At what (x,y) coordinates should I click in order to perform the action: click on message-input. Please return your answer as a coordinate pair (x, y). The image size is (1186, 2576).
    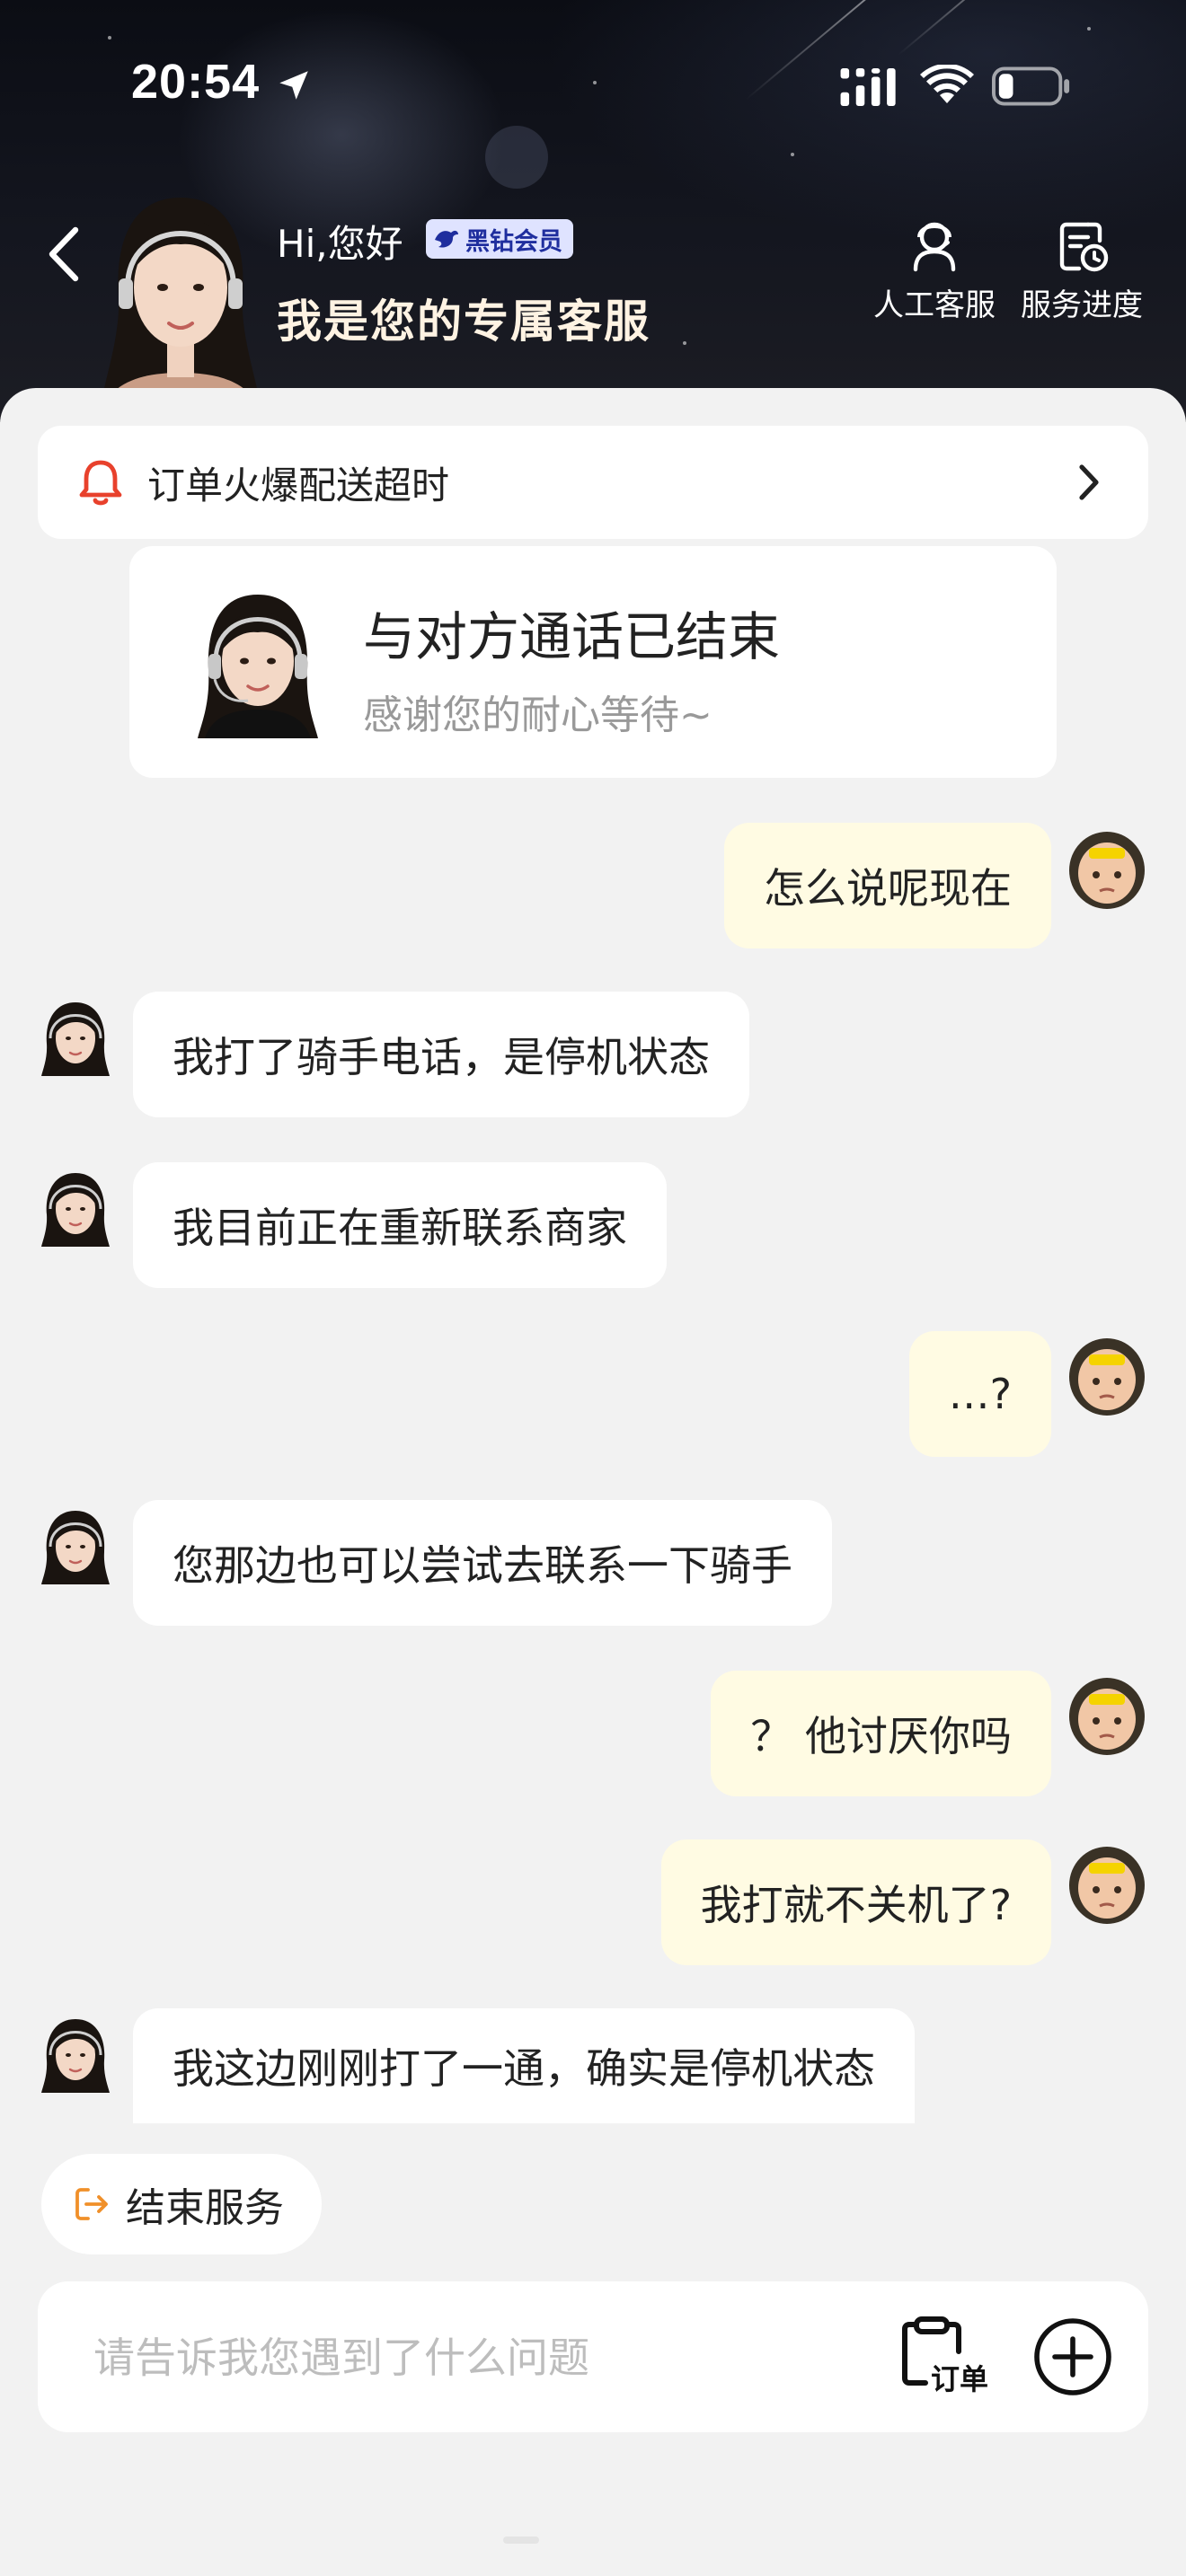
    Looking at the image, I should click on (480, 2358).